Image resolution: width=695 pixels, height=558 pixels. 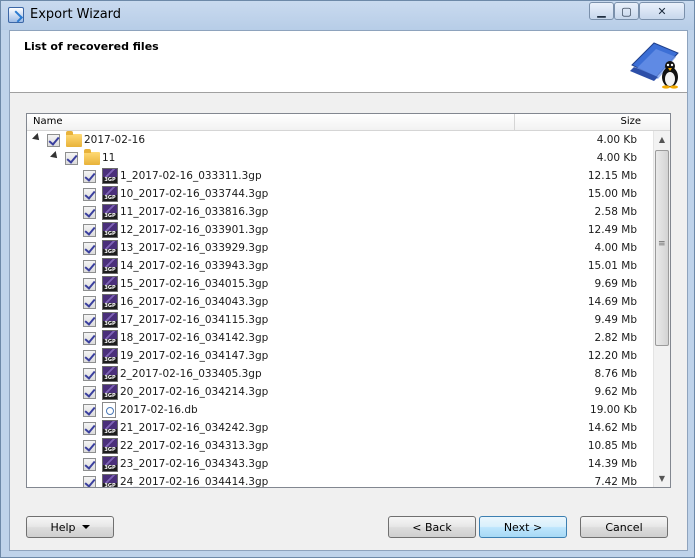 I want to click on scroll-thumb, so click(x=662, y=248).